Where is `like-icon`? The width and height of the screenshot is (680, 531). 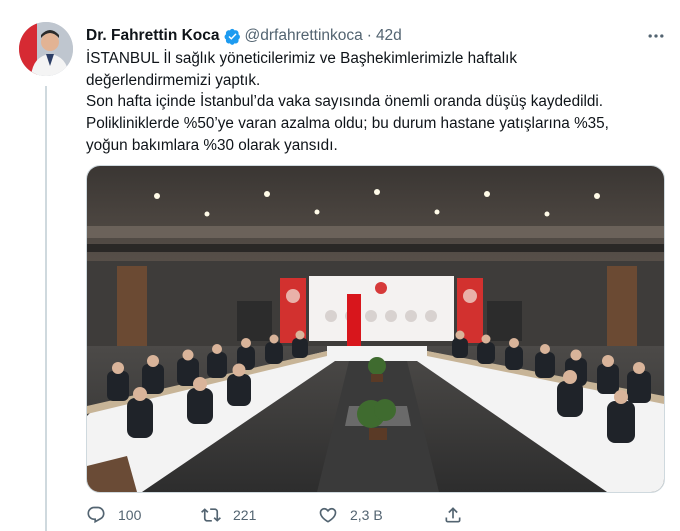 like-icon is located at coordinates (328, 515).